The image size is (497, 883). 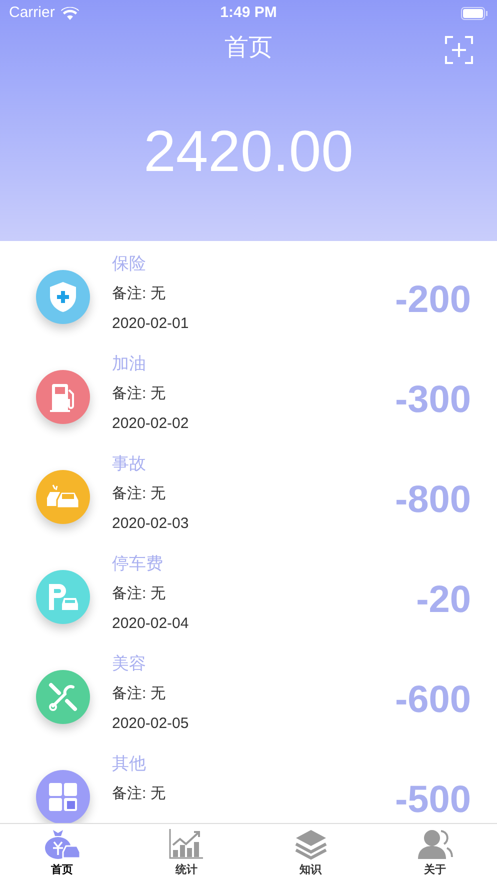 What do you see at coordinates (432, 300) in the screenshot?
I see `record-amount: -200` at bounding box center [432, 300].